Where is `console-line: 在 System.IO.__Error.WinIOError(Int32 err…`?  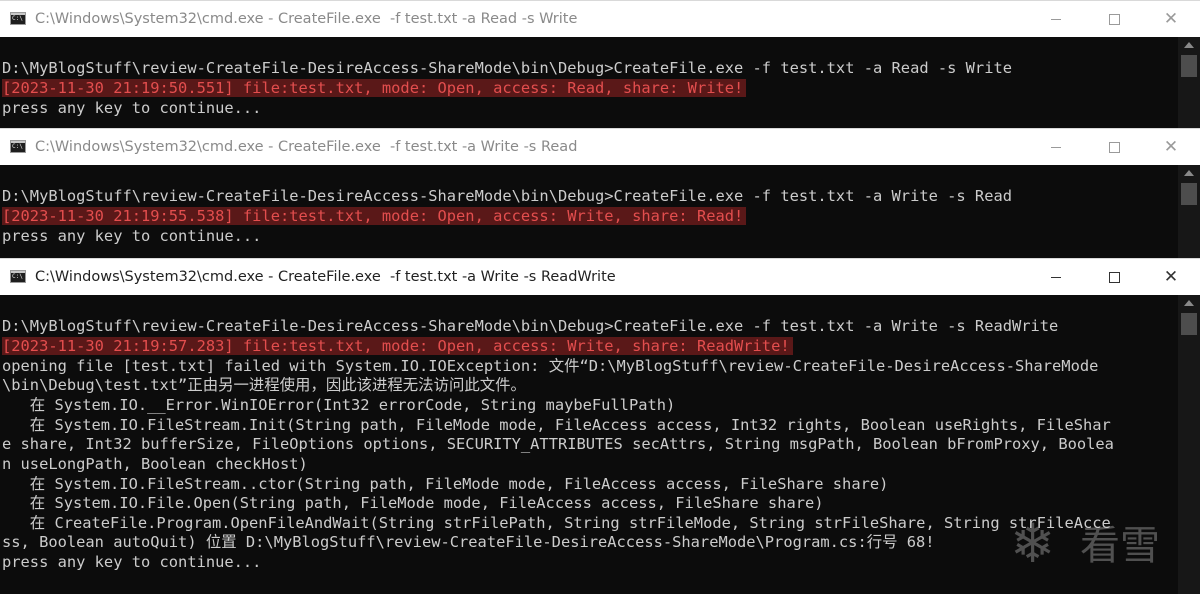 console-line: 在 System.IO.__Error.WinIOError(Int32 err… is located at coordinates (339, 405).